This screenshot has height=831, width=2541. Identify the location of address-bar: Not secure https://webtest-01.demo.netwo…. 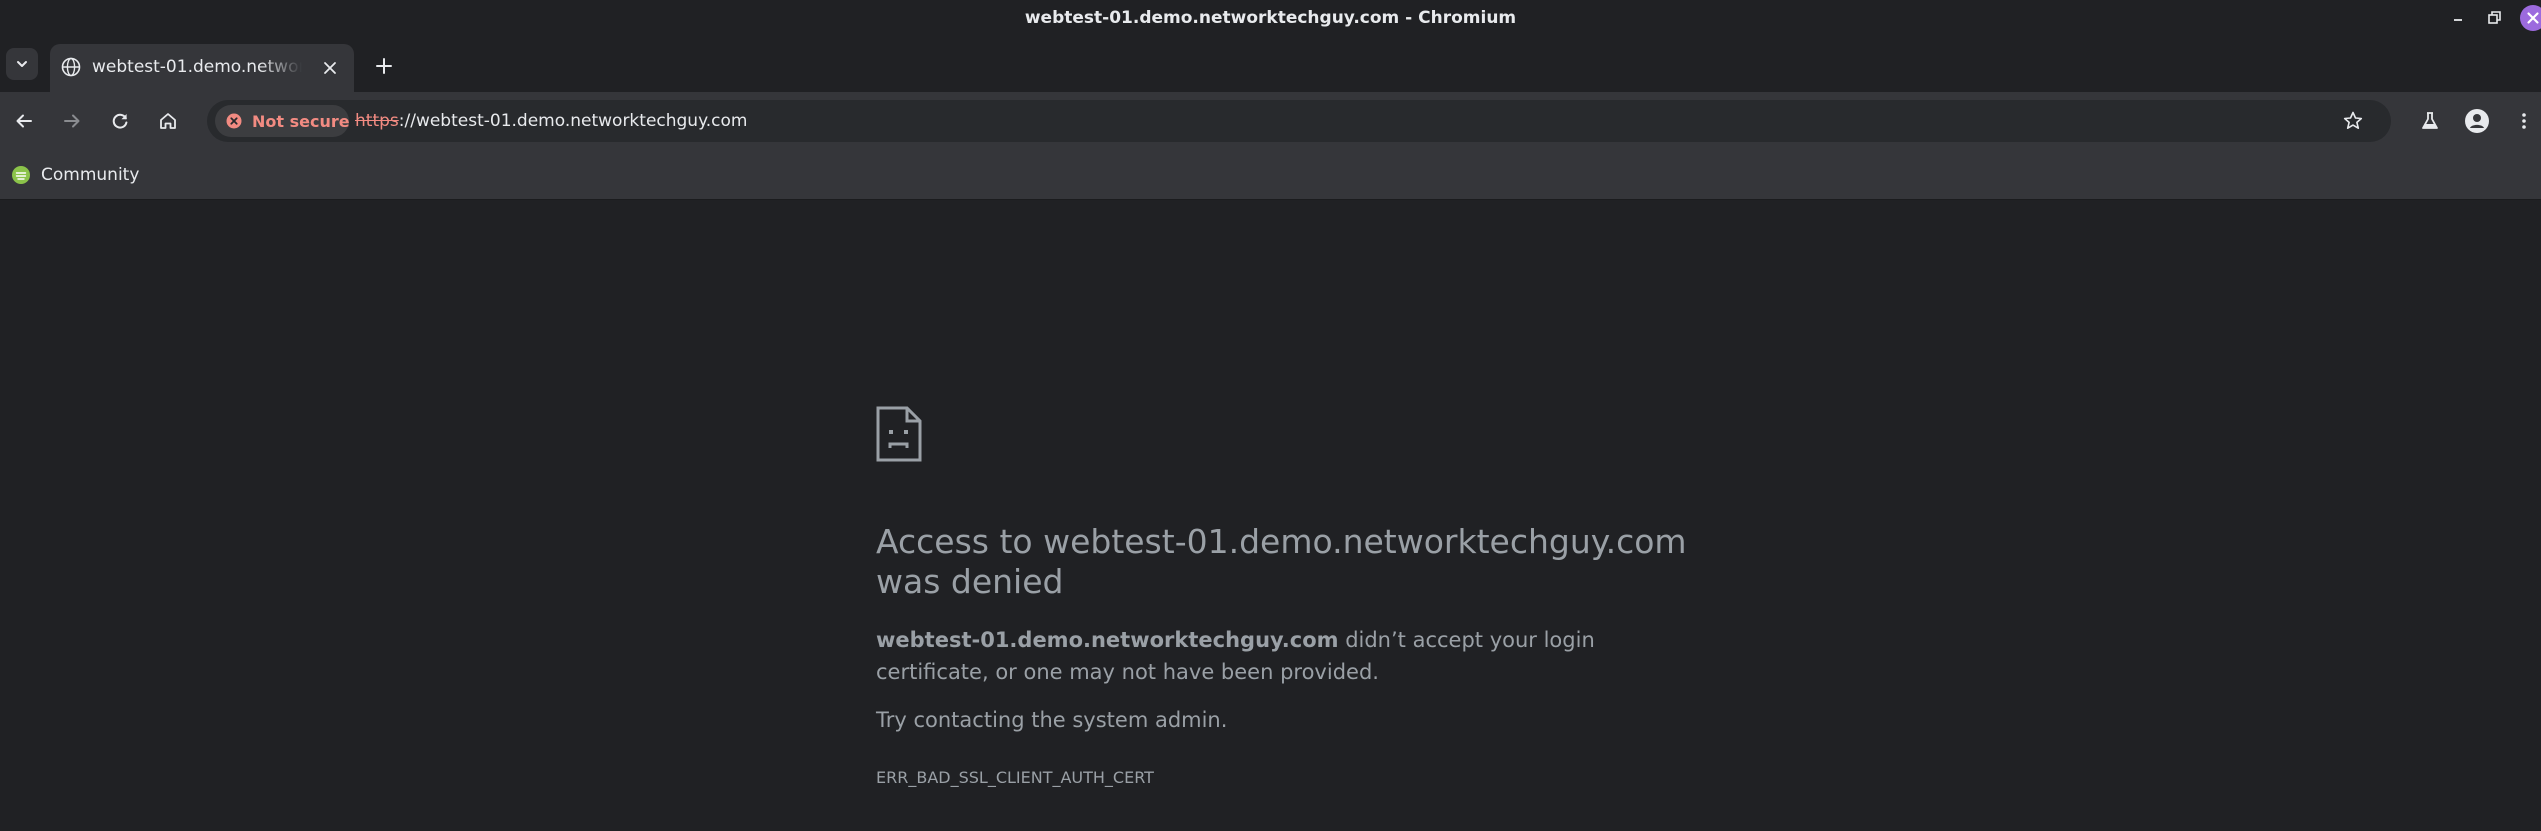
(1299, 121).